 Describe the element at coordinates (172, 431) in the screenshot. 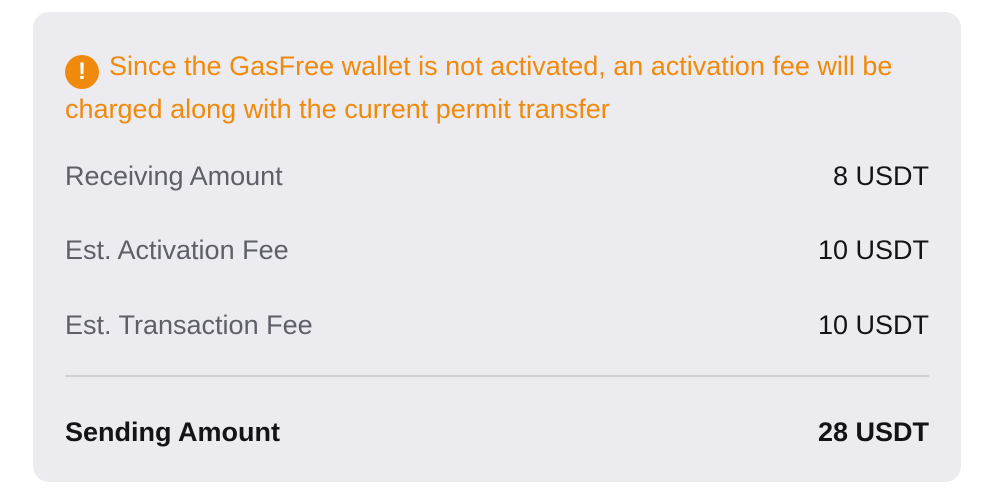

I see `sending-amount-label: Sending Amount` at that location.